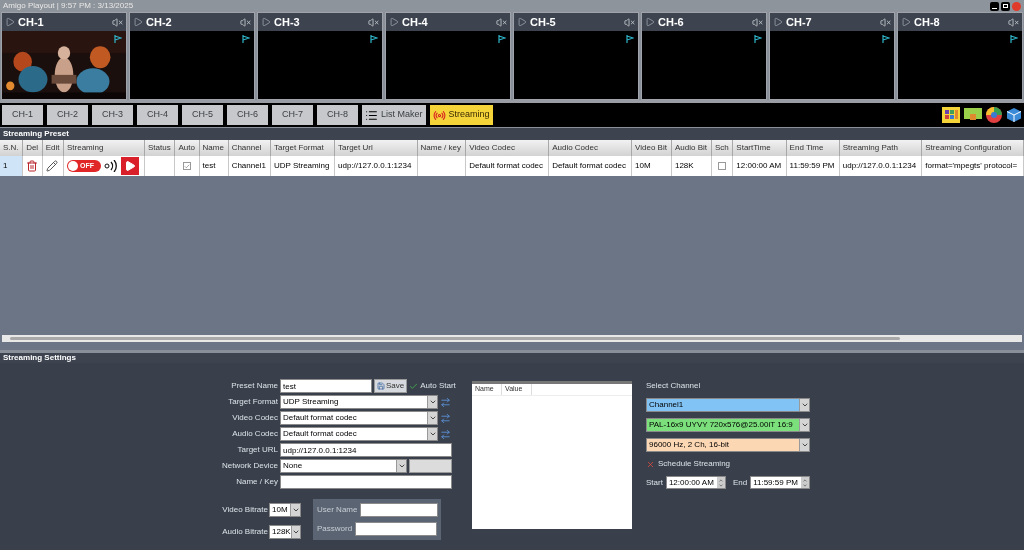 The width and height of the screenshot is (1024, 550). Describe the element at coordinates (728, 425) in the screenshot. I see `video-format-dropdown: PAL-16x9 UYVY 720x576@25.00iT 16:9` at that location.